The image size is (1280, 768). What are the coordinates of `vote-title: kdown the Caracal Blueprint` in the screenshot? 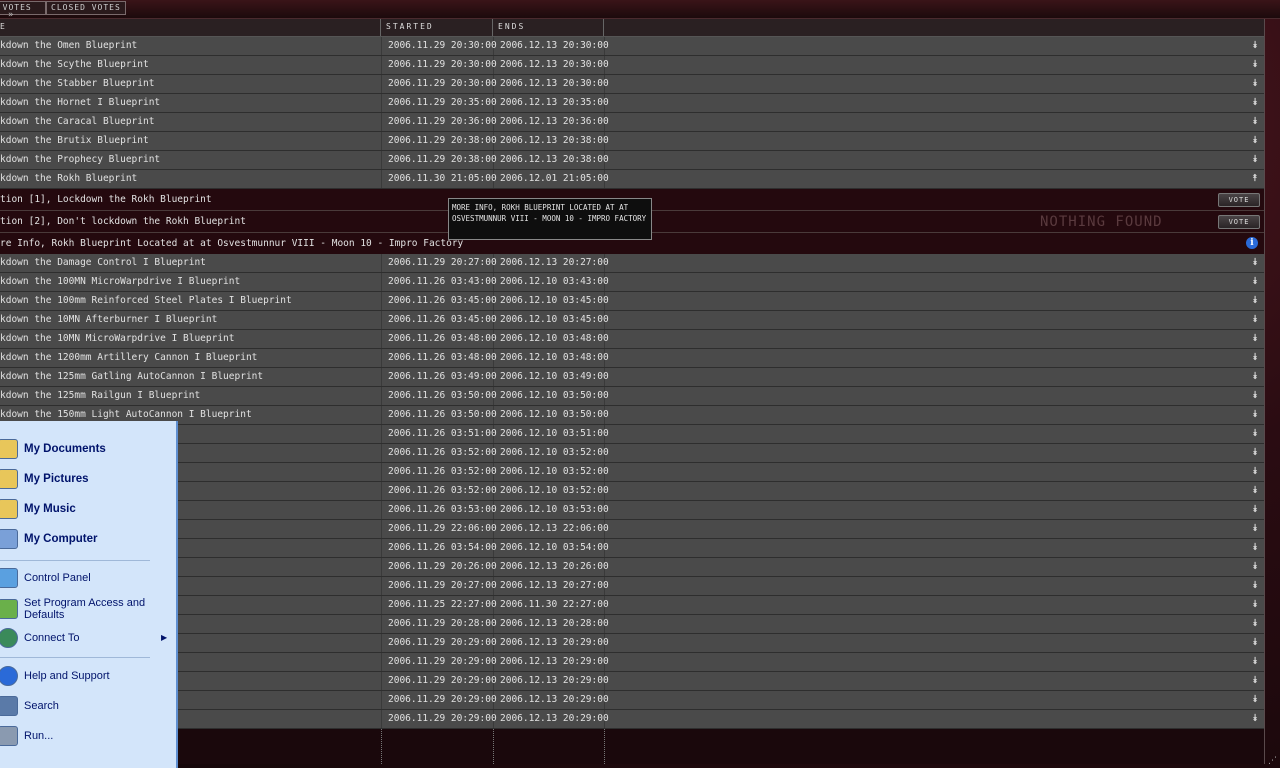 It's located at (77, 121).